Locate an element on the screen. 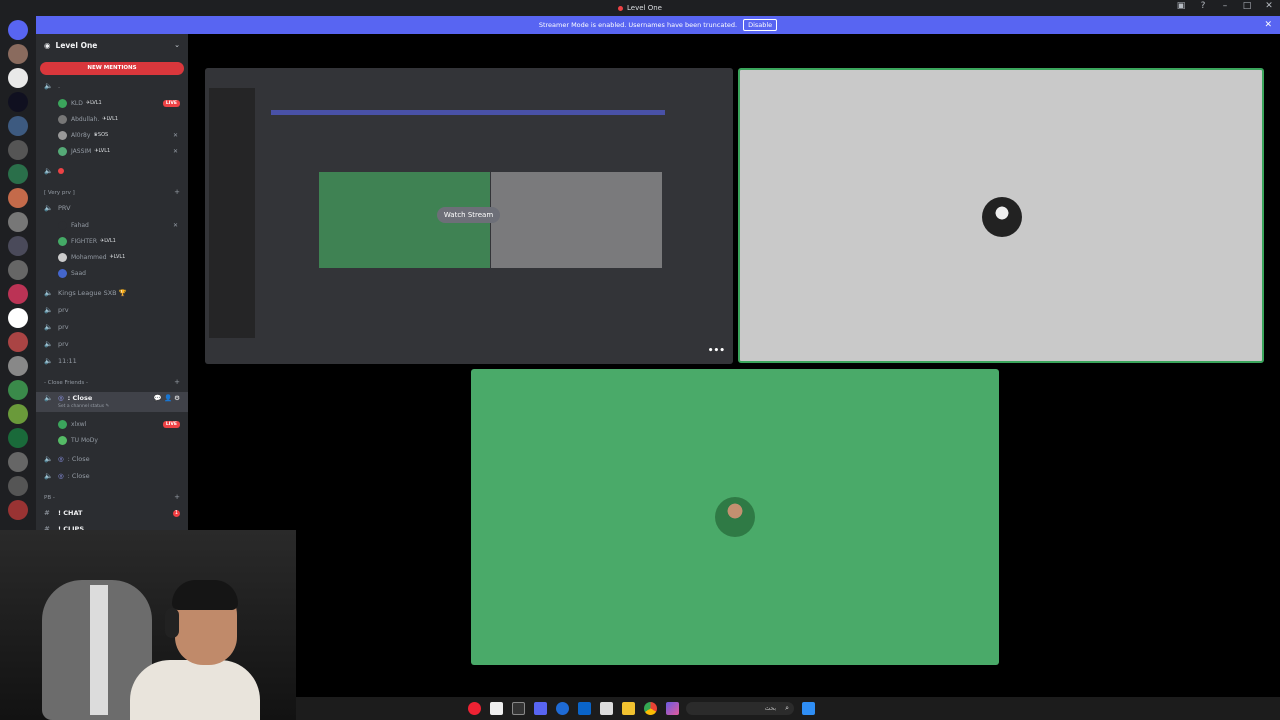 The width and height of the screenshot is (1280, 720). user-name: Fahad is located at coordinates (80, 225).